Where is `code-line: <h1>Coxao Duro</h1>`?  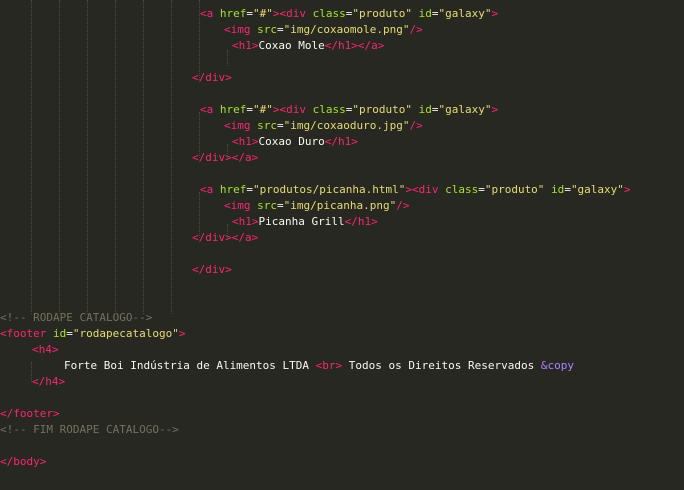
code-line: <h1>Coxao Duro</h1> is located at coordinates (295, 142).